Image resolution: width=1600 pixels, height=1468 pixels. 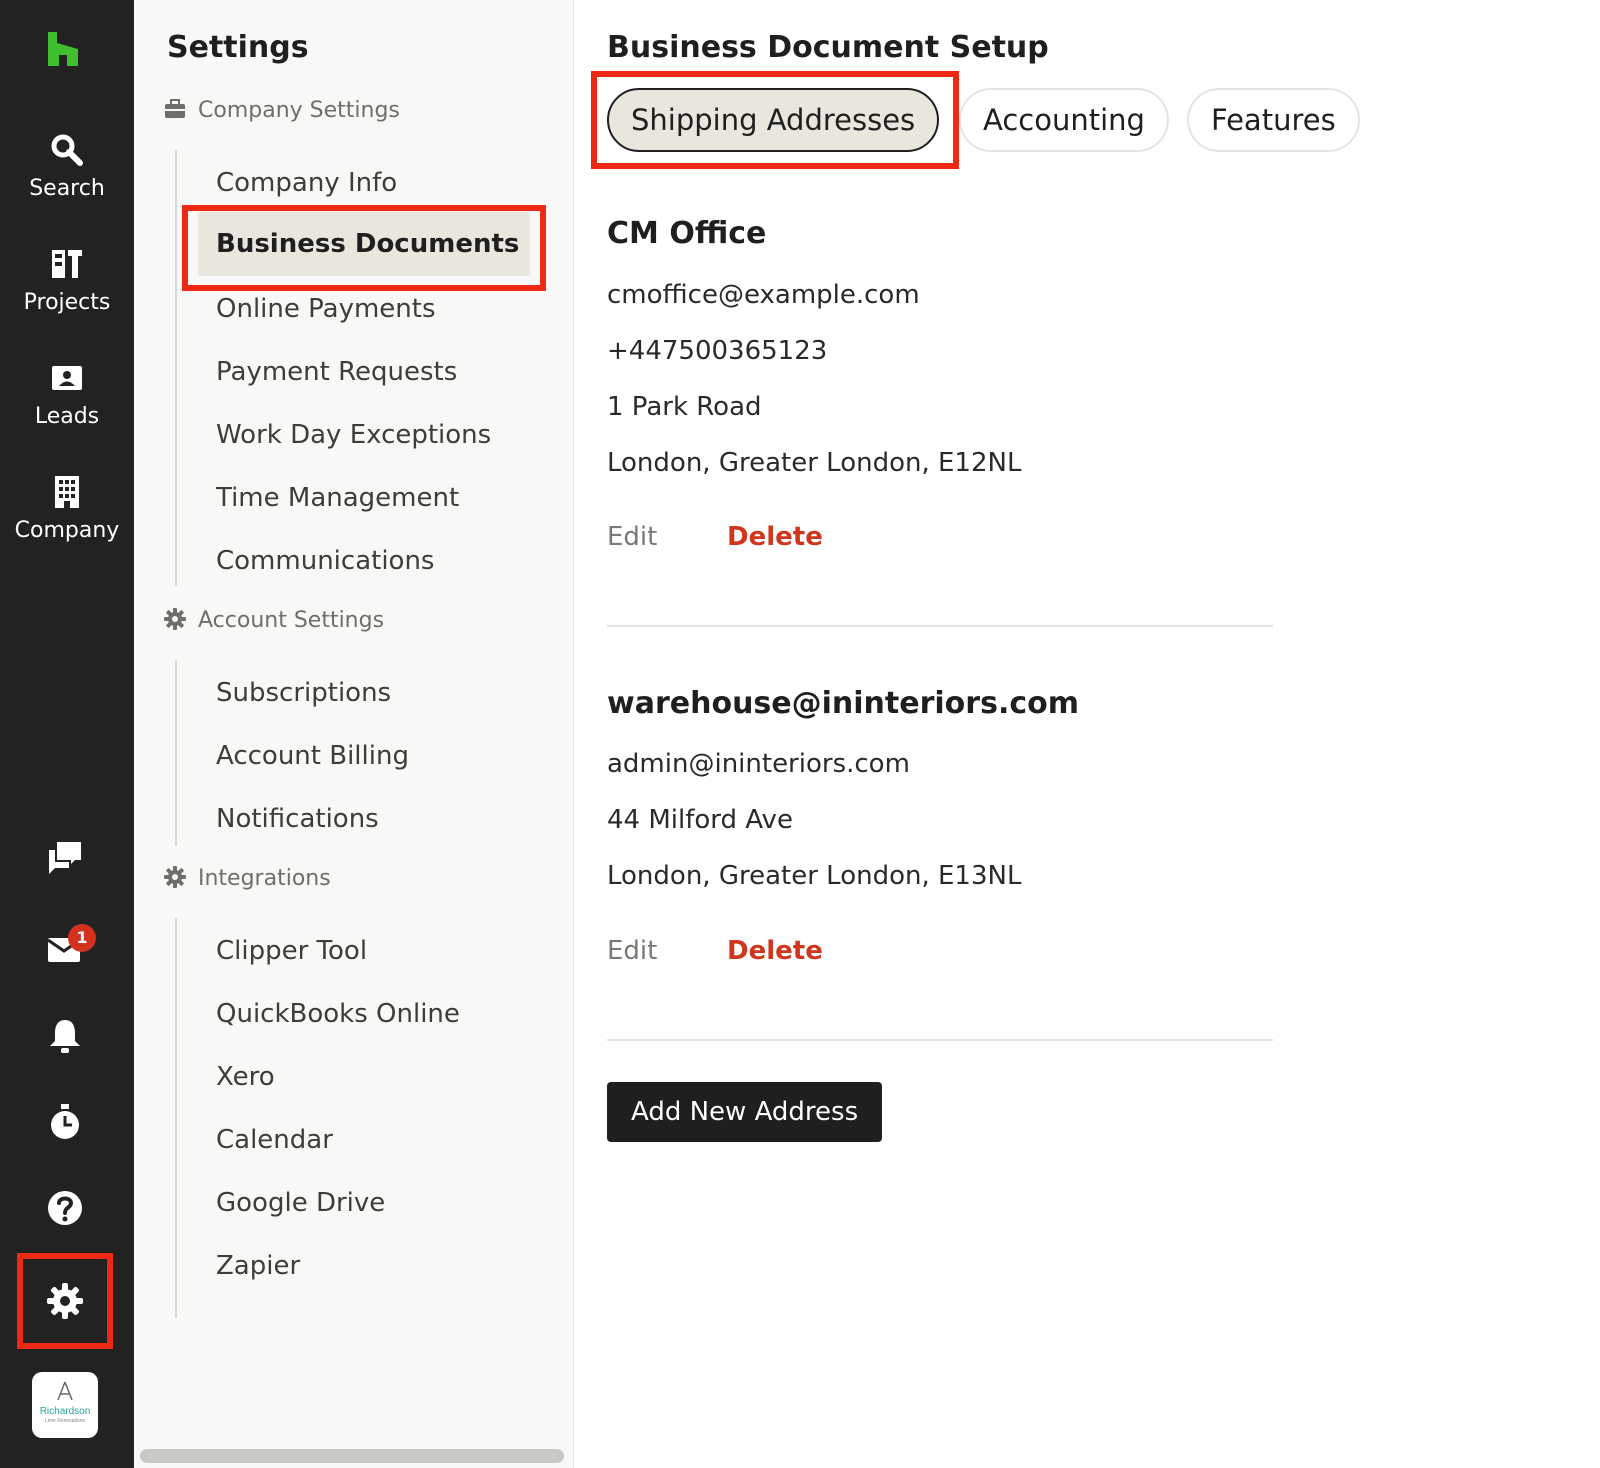 I want to click on sidebar-title: Settings, so click(x=238, y=47).